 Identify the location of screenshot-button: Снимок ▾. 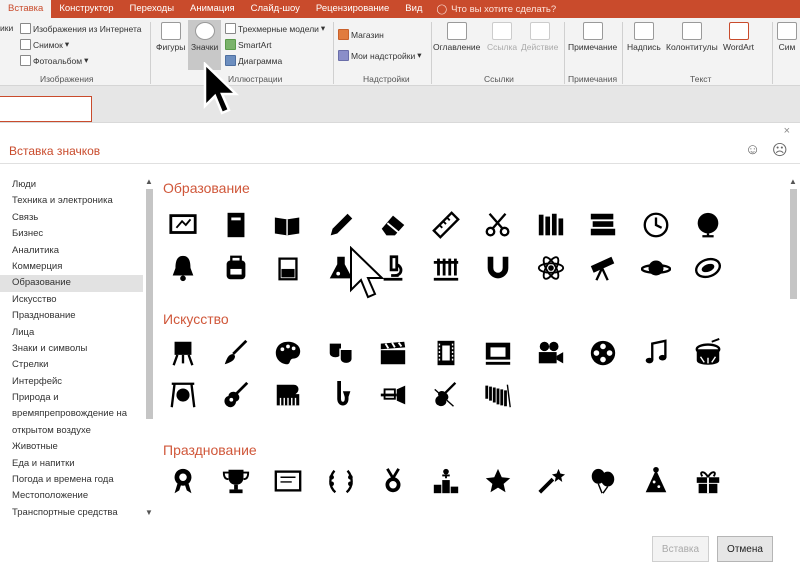
(44, 44).